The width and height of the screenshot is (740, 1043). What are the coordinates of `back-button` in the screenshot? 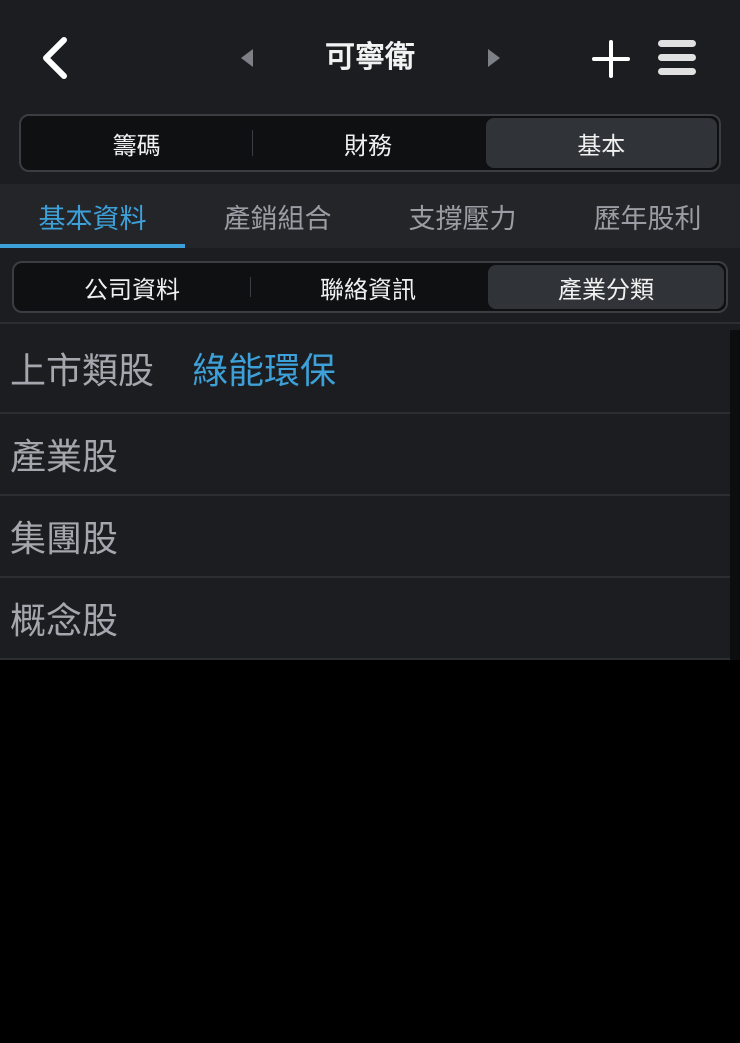 It's located at (56, 58).